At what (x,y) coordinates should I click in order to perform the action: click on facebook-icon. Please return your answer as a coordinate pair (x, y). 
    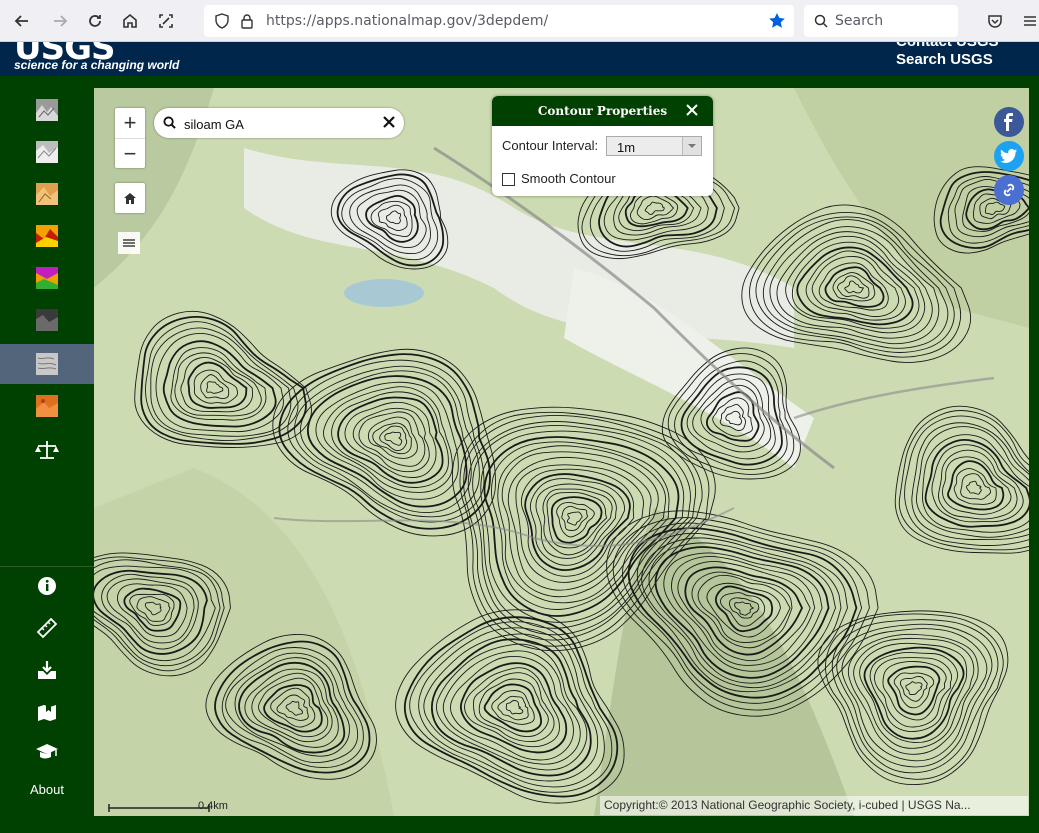
    Looking at the image, I should click on (1008, 122).